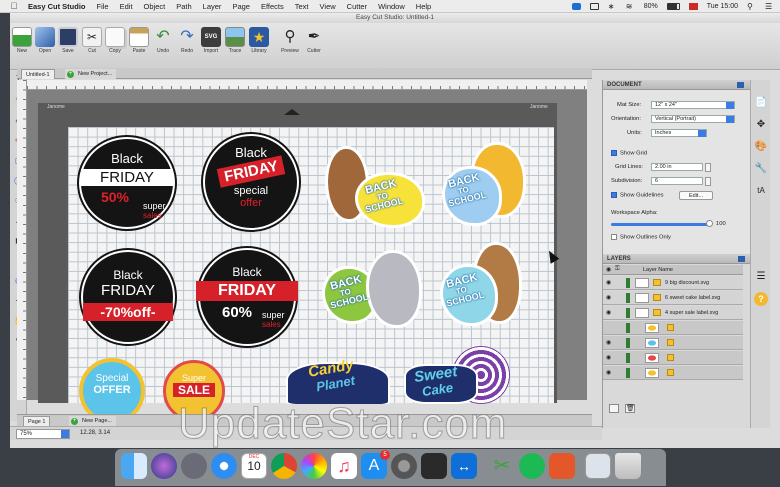 The width and height of the screenshot is (780, 487). I want to click on grid-lines-stepper, so click(708, 167).